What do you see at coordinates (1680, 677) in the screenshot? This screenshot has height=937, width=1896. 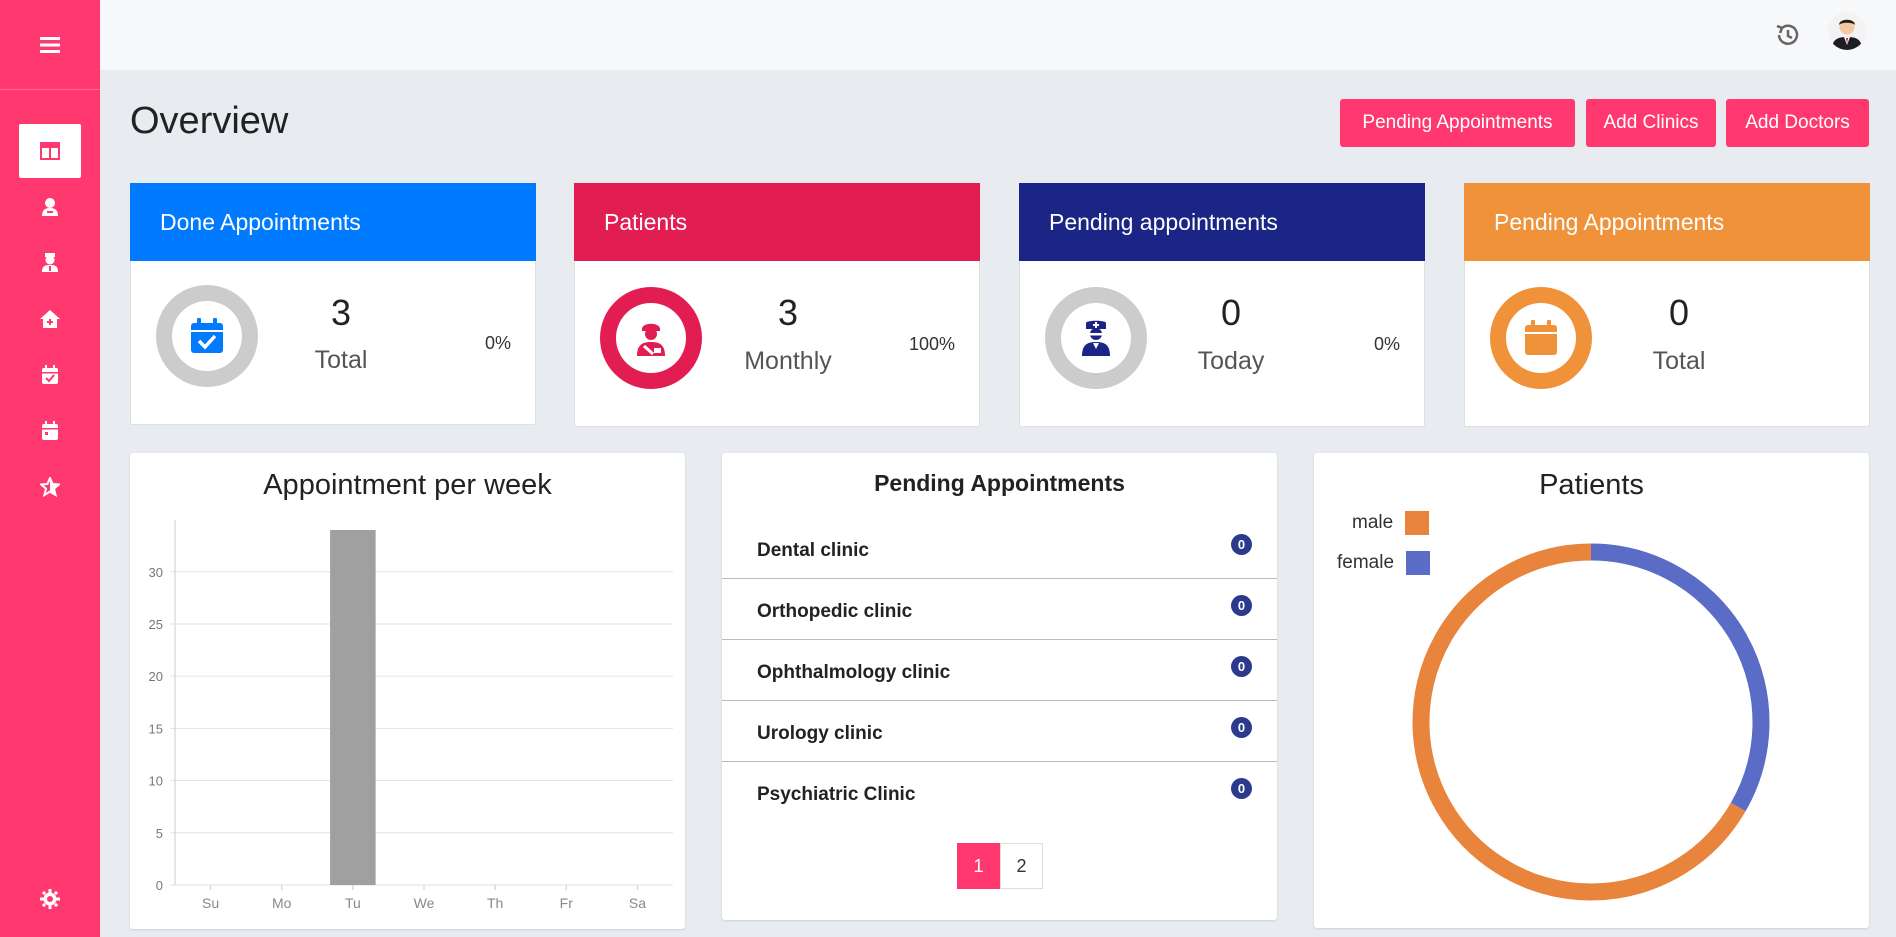 I see `pie-slice-female` at bounding box center [1680, 677].